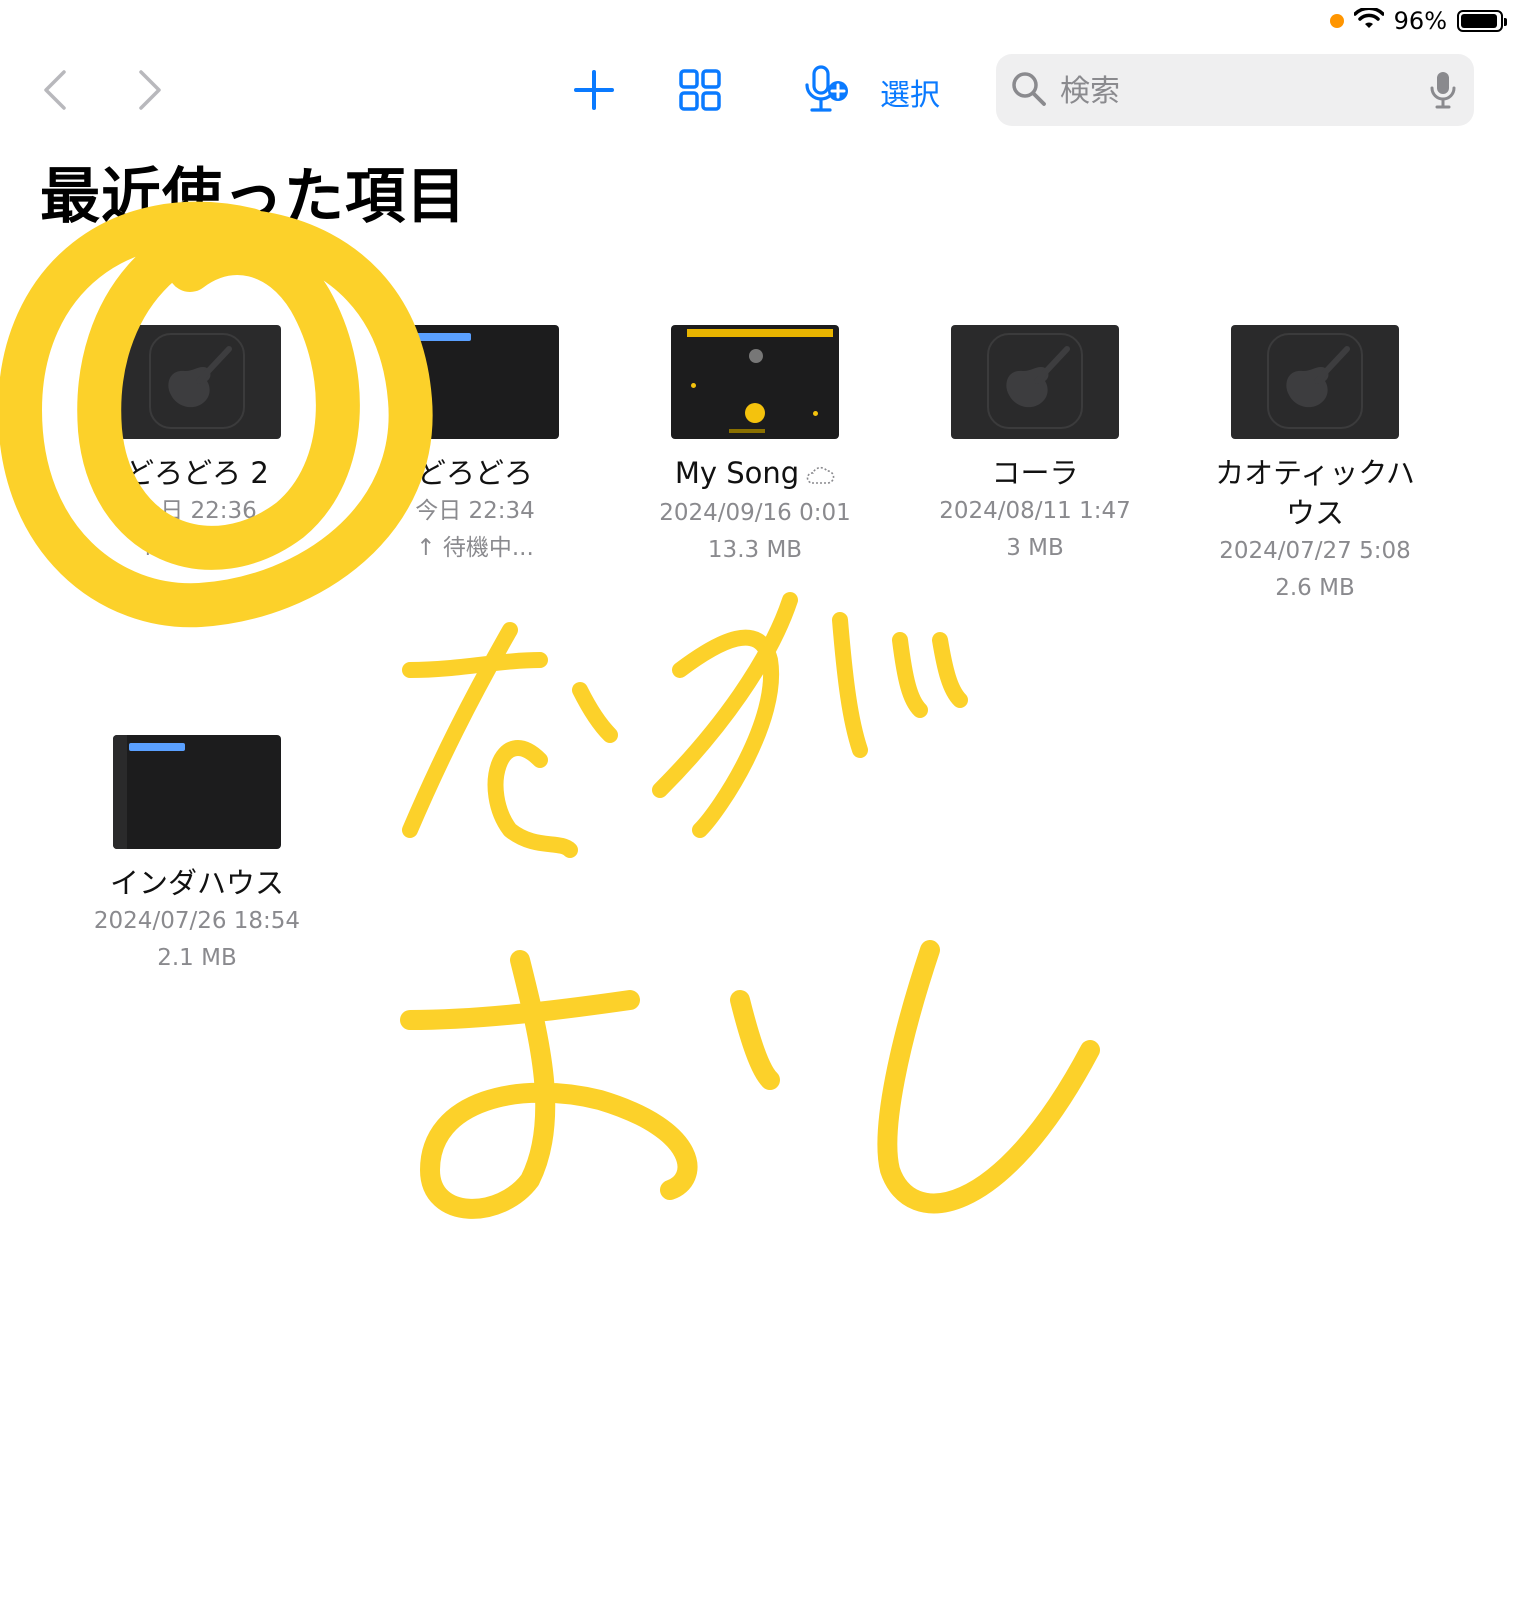  What do you see at coordinates (1035, 446) in the screenshot?
I see `file-item: コーラ 2024/08/11 1:47 3 MB` at bounding box center [1035, 446].